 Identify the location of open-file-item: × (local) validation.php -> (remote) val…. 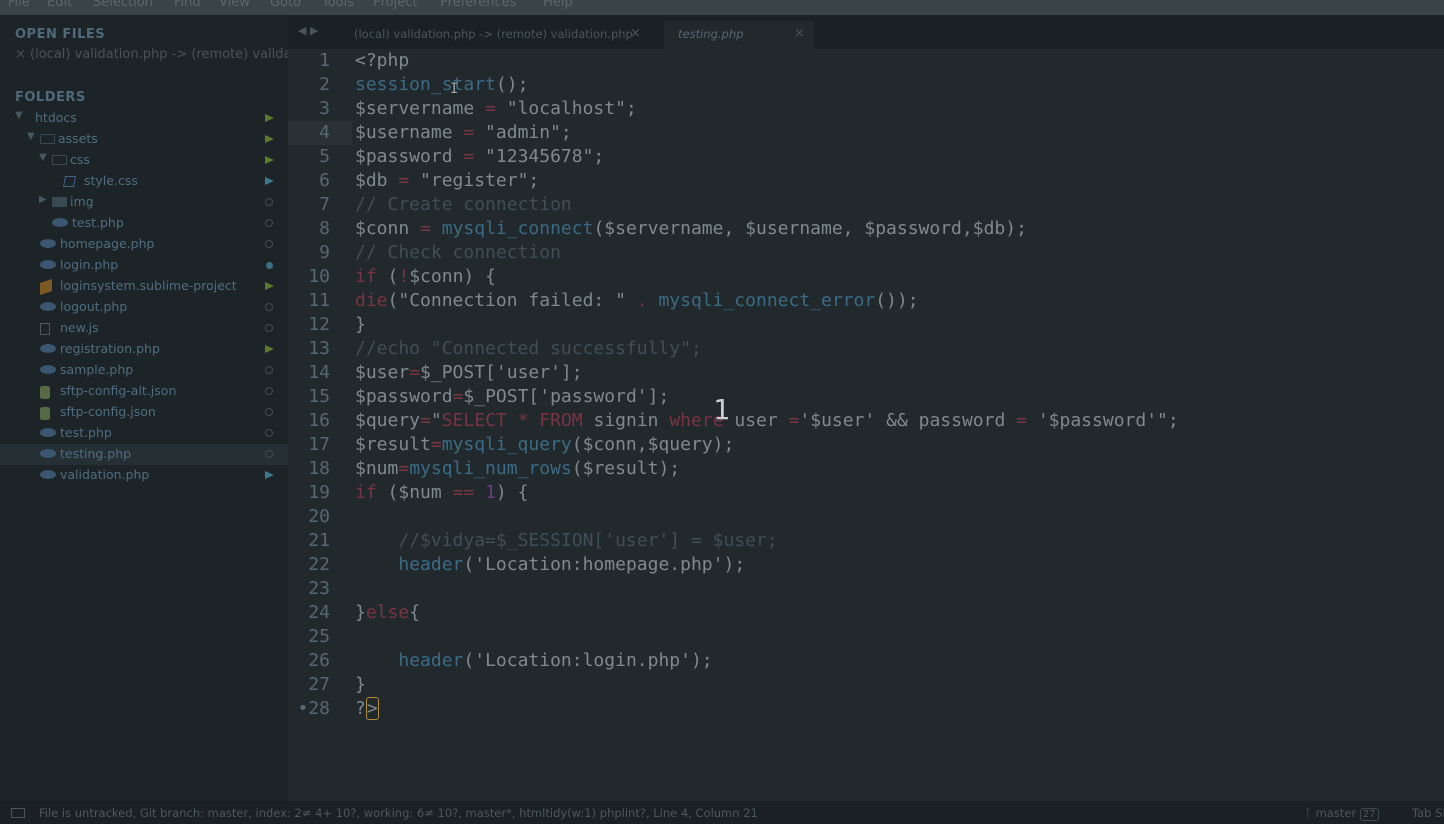
(151, 54).